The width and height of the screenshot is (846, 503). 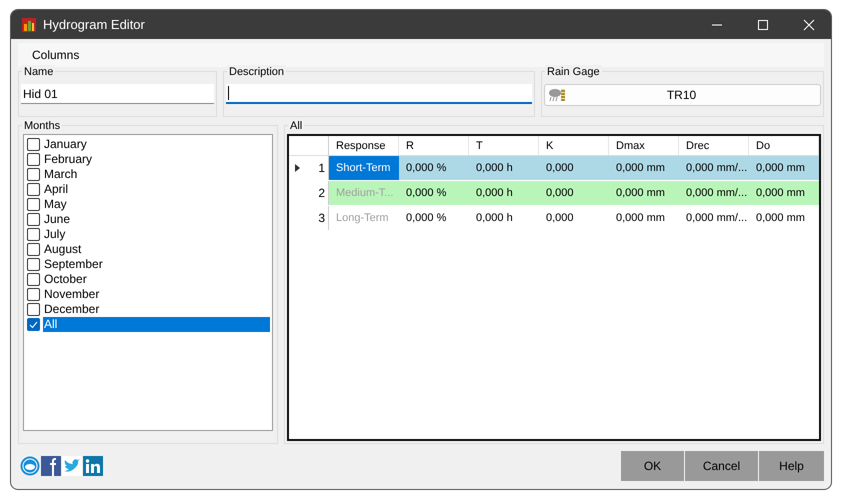 I want to click on column-header: K, so click(x=574, y=145).